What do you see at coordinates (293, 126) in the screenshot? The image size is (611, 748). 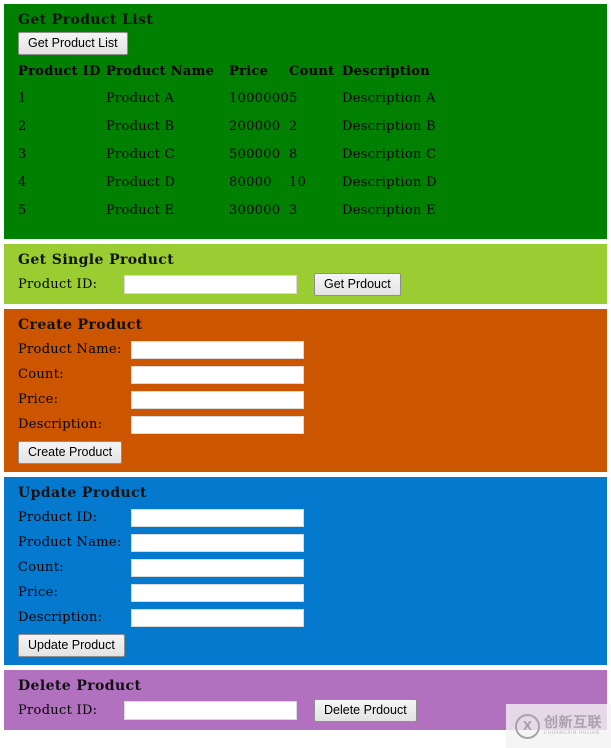 I see `cell-count: 2` at bounding box center [293, 126].